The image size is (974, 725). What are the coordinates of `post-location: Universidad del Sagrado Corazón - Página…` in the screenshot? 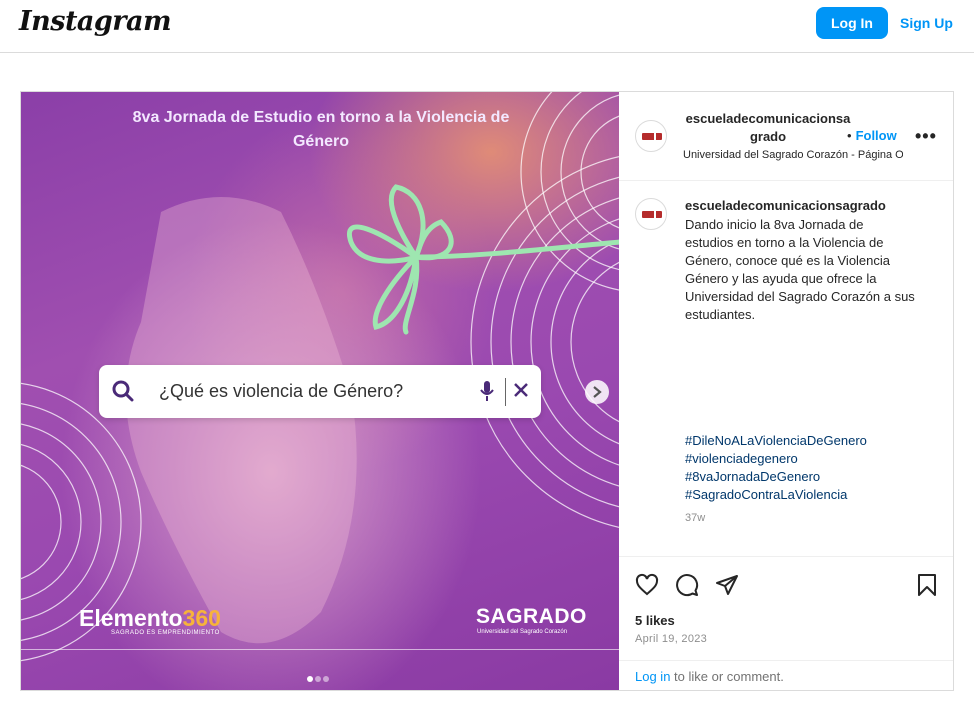 It's located at (793, 155).